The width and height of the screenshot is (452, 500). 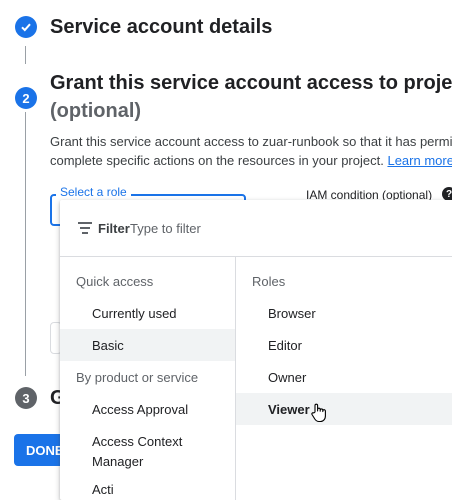 I want to click on step-3-number: 3, so click(x=26, y=398).